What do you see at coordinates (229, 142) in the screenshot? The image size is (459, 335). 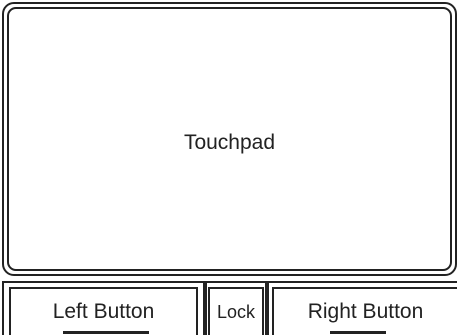 I see `touchpad-label: Touchpad` at bounding box center [229, 142].